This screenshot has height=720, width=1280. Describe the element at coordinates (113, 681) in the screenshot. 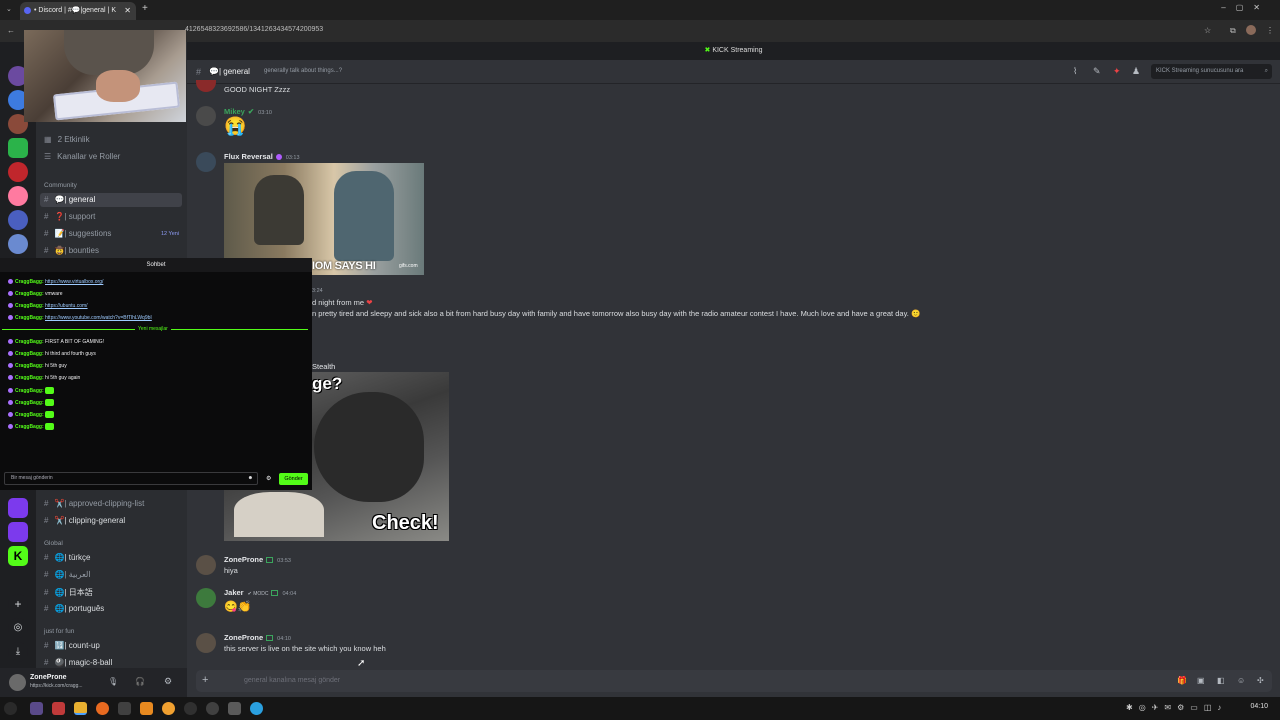

I see `microphone-icon: 🎙` at that location.